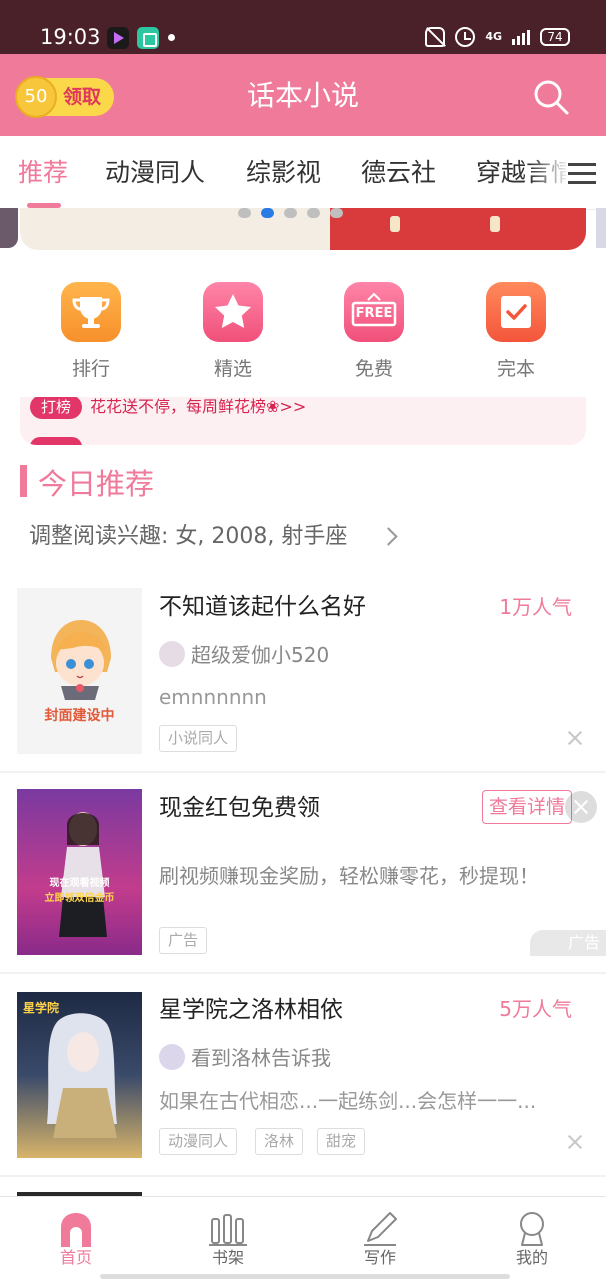 The width and height of the screenshot is (606, 1280). What do you see at coordinates (380, 1229) in the screenshot?
I see `pen-icon` at bounding box center [380, 1229].